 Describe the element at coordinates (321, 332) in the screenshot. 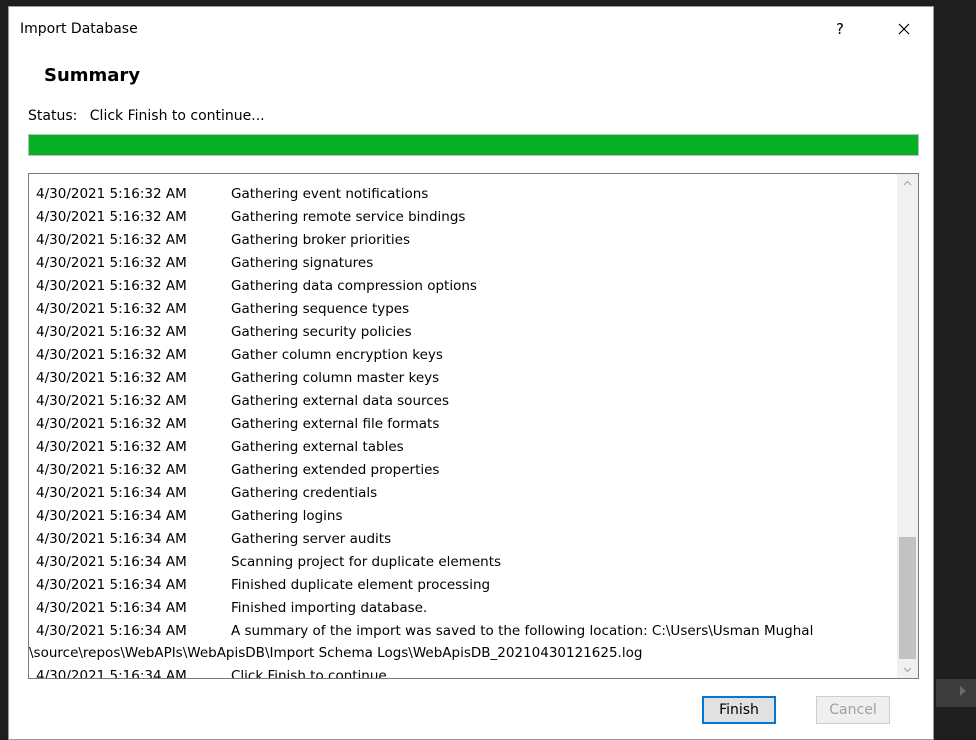

I see `log-message: Gathering security policies` at that location.